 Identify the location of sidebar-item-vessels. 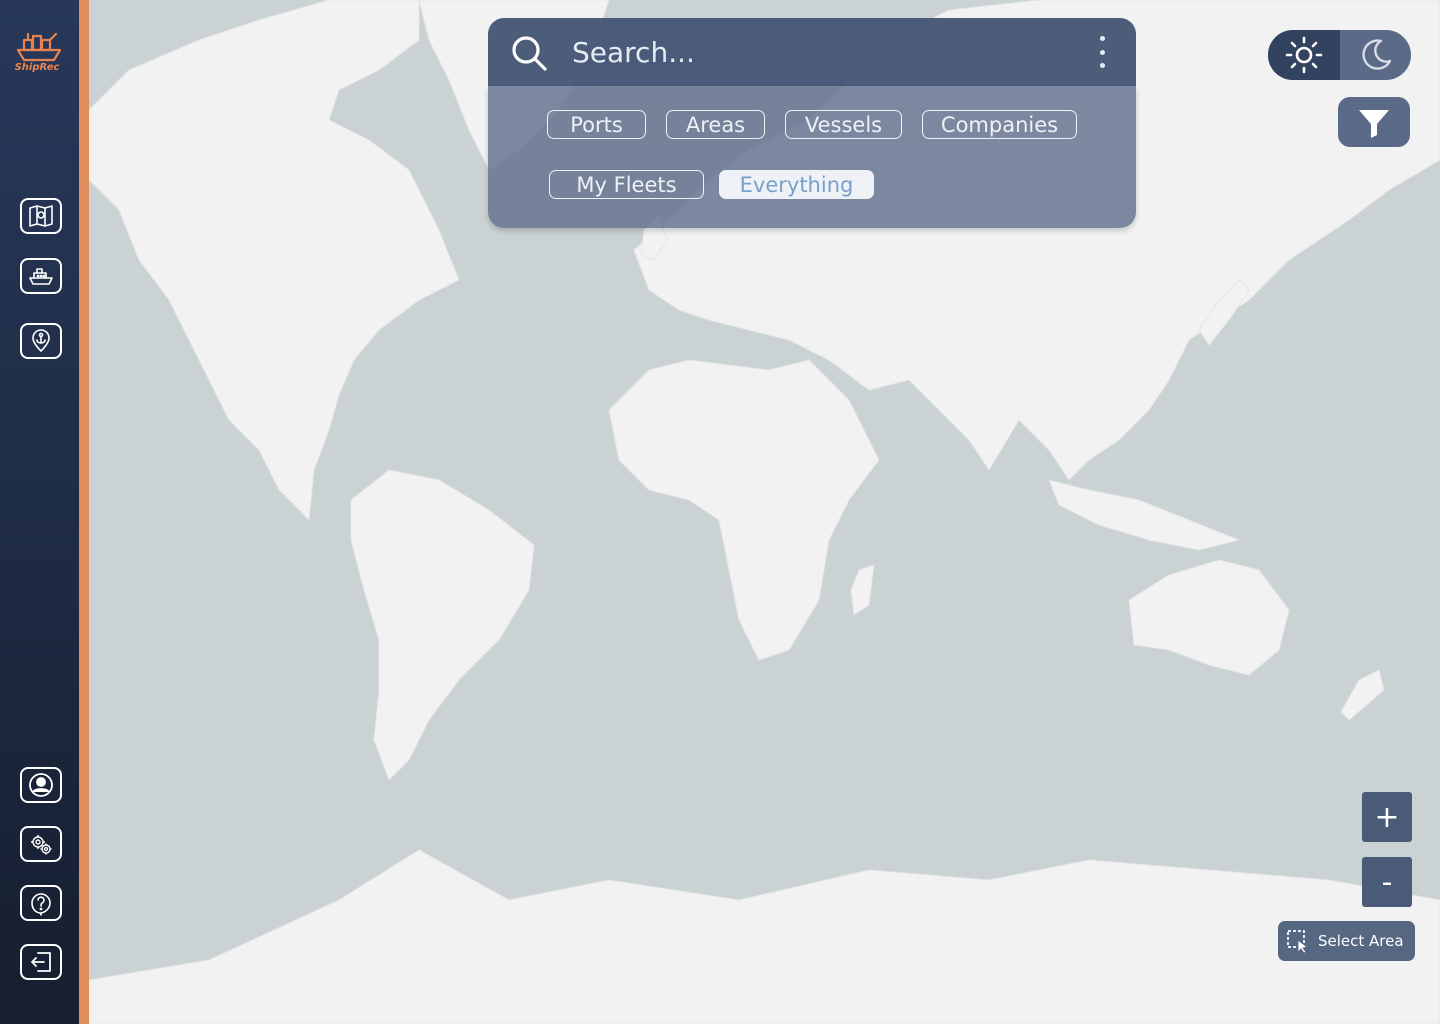
(41, 276).